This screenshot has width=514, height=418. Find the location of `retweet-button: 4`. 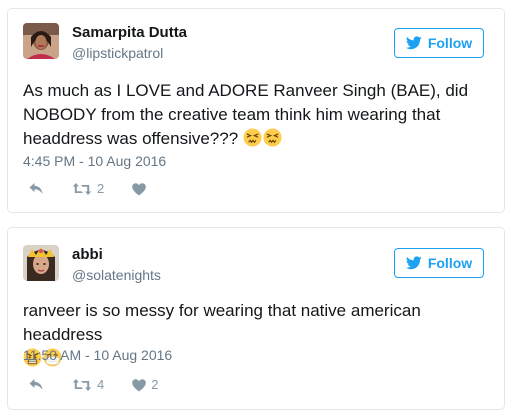

retweet-button: 4 is located at coordinates (88, 385).